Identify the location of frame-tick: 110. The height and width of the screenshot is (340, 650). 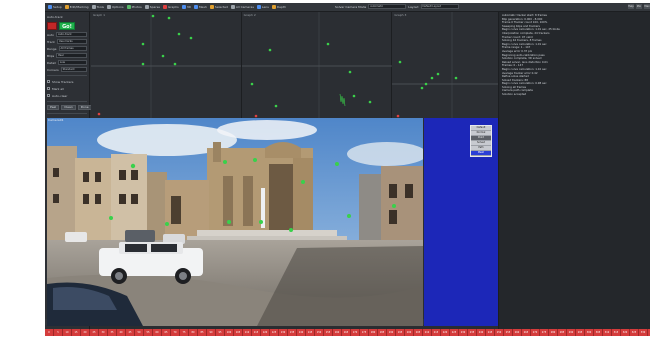
(247, 332).